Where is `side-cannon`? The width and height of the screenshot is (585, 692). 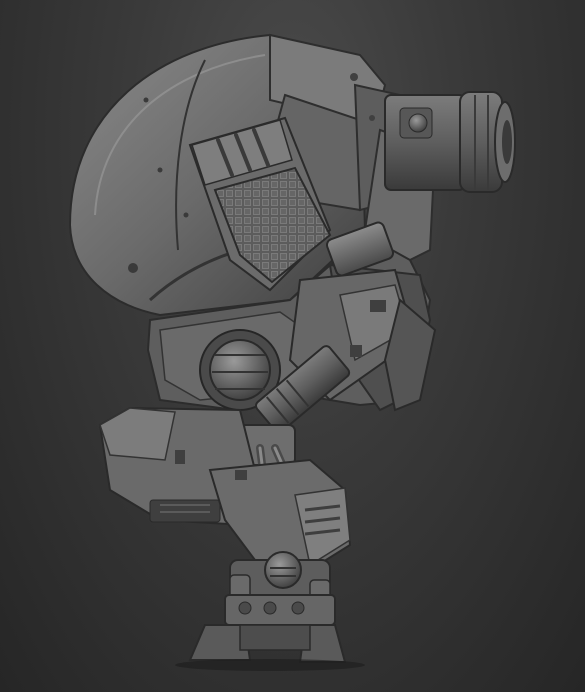 side-cannon is located at coordinates (450, 142).